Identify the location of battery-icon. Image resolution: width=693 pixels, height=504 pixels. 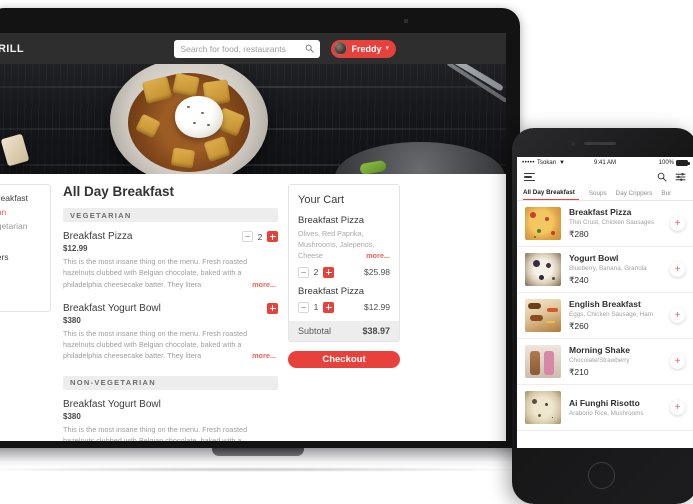
(683, 162).